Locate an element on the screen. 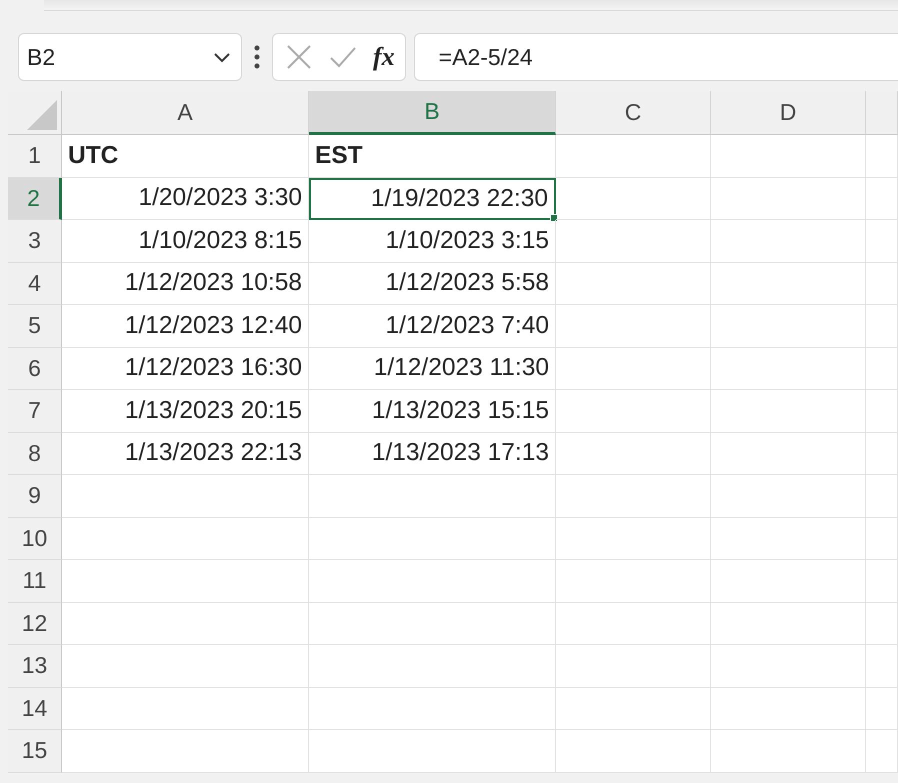  table-cell: 1/12/2023 7:40 is located at coordinates (432, 326).